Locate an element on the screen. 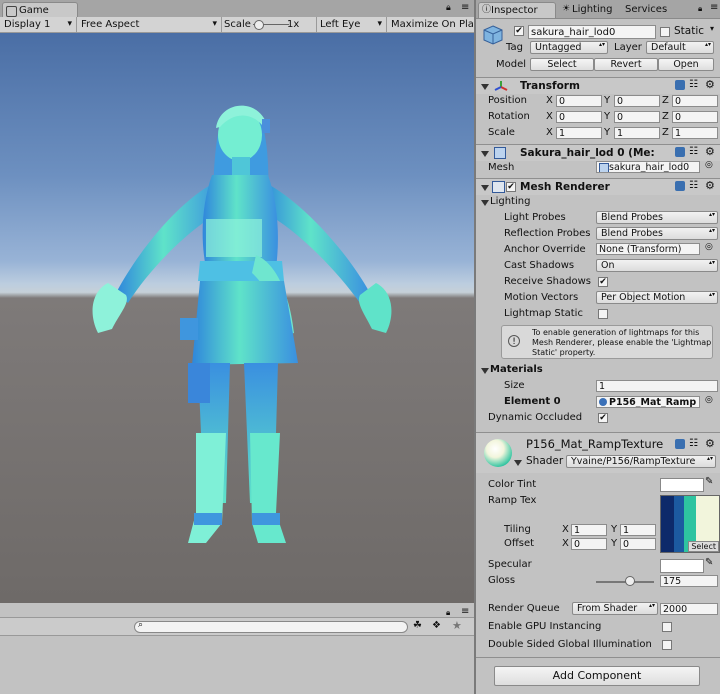 Image resolution: width=720 pixels, height=694 pixels. gloss-slider-track is located at coordinates (625, 581).